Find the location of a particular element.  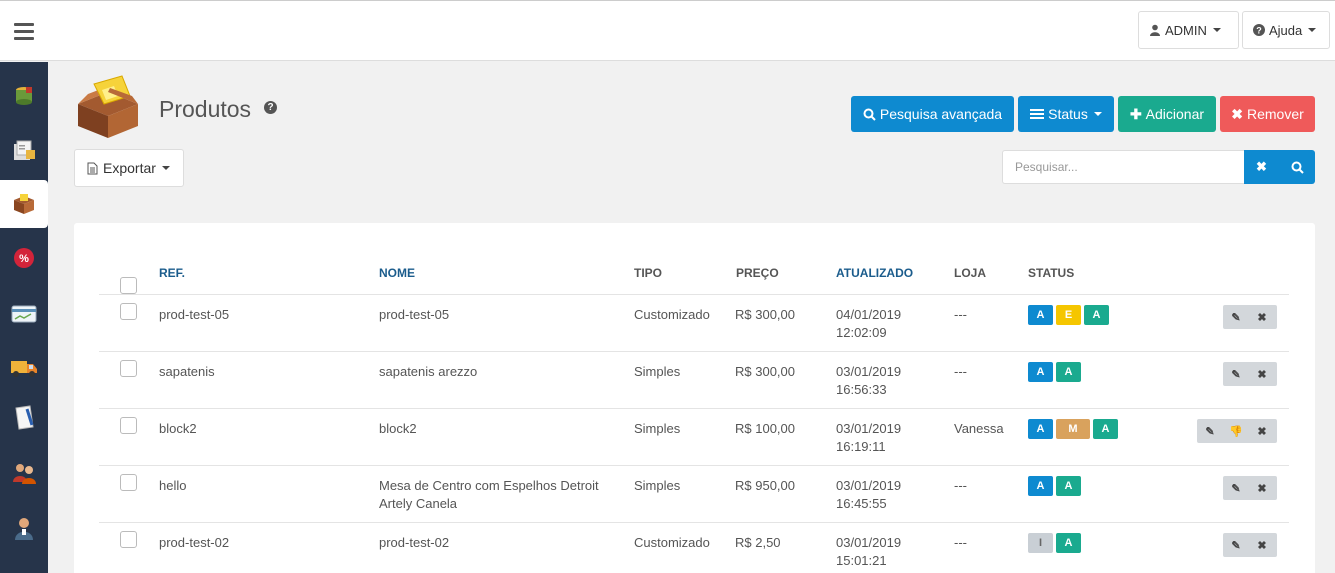

cell-time: 15:01:21 is located at coordinates (861, 560).